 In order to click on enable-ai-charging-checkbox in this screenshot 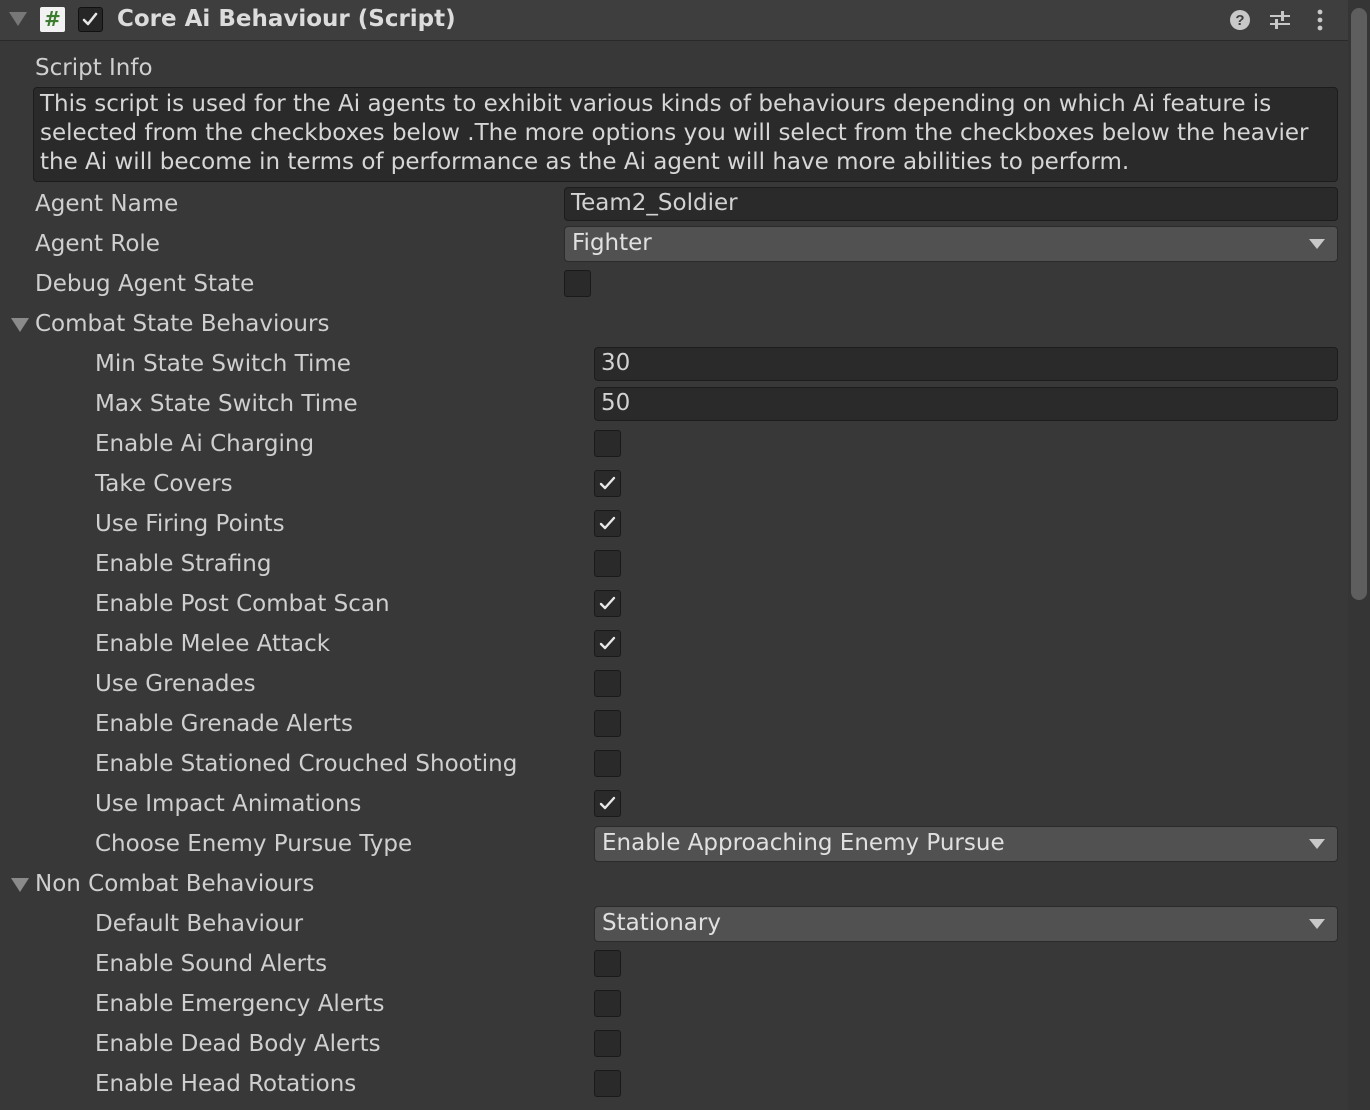, I will do `click(607, 443)`.